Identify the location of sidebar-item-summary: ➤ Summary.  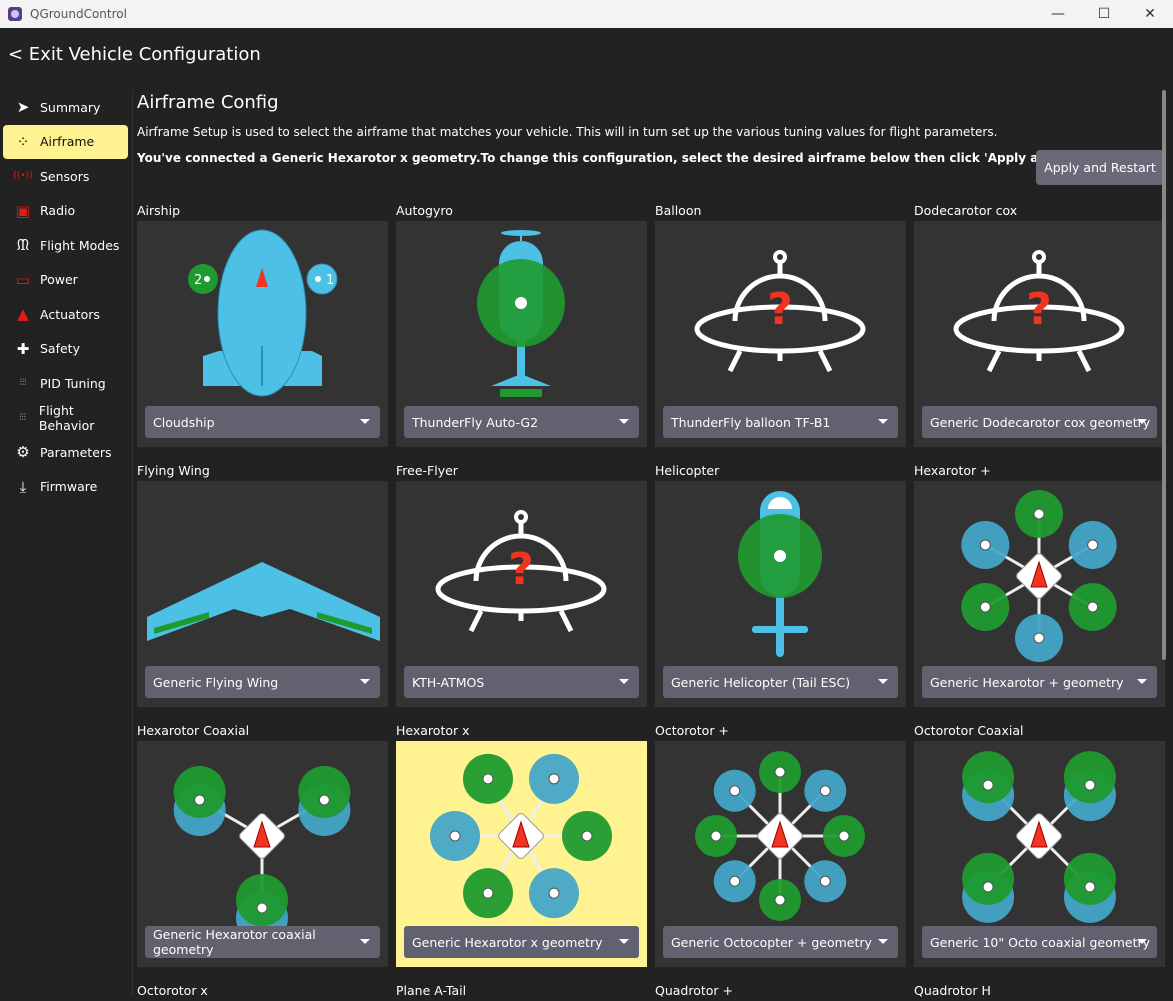
(65, 107).